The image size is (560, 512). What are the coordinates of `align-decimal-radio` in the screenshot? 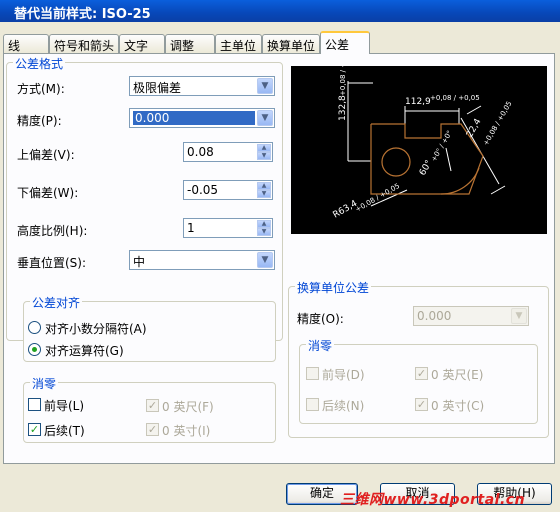 It's located at (34, 327).